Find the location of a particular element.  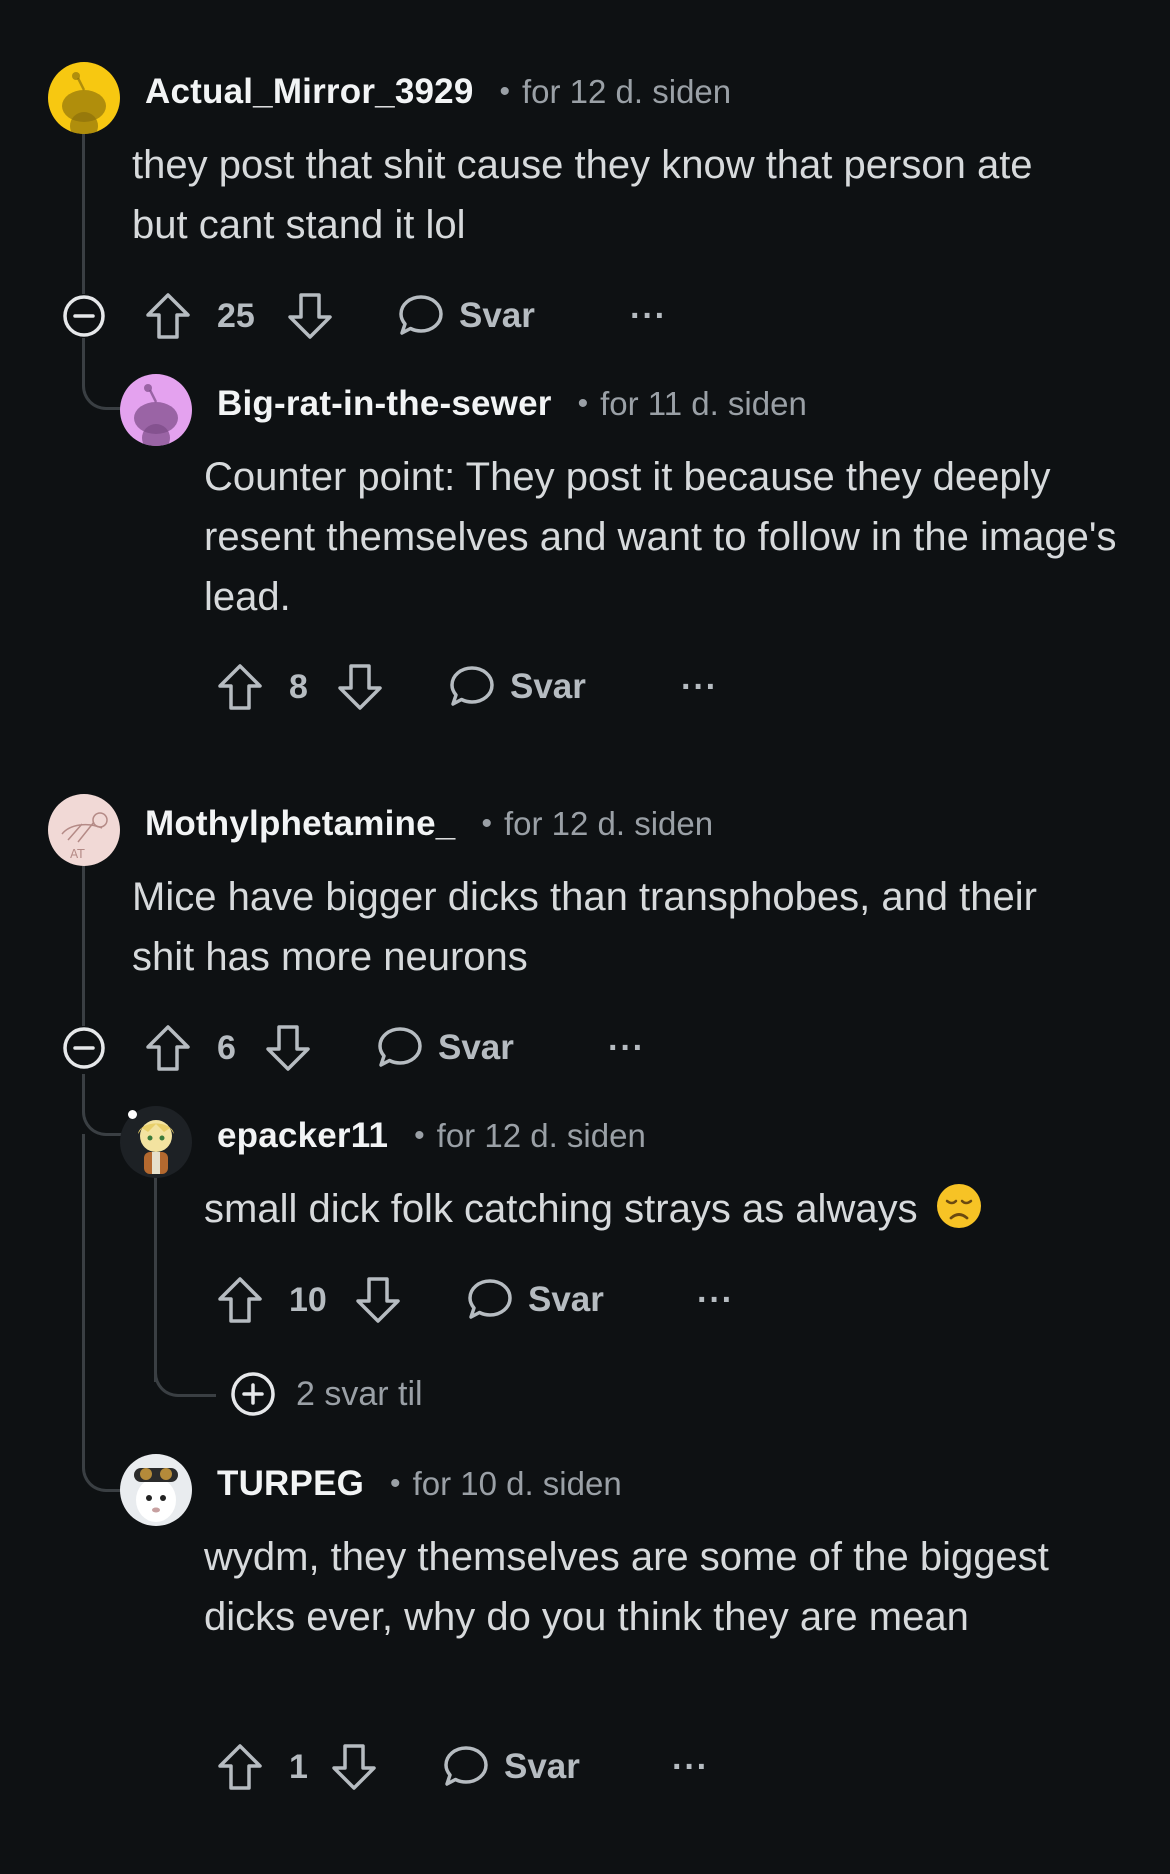

svg-text: AT is located at coordinates (77, 854).